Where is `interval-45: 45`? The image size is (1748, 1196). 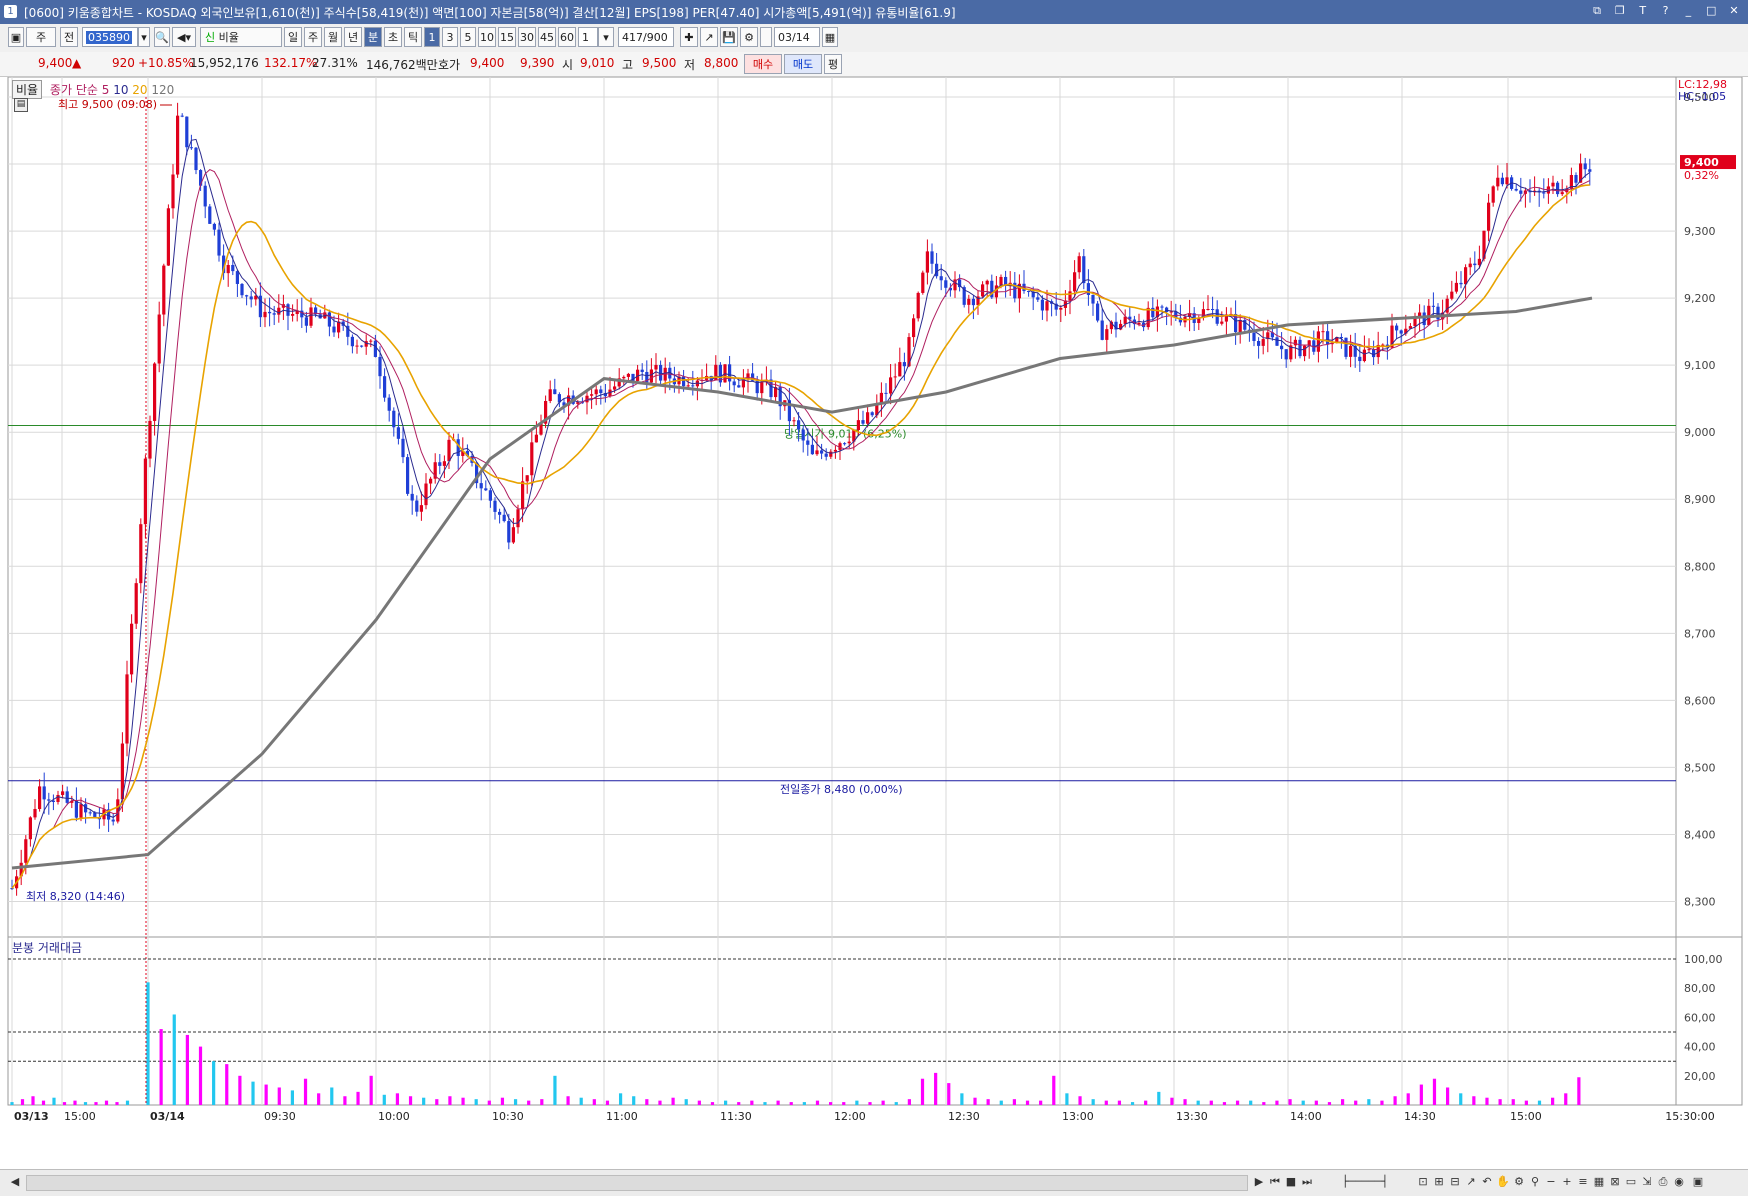 interval-45: 45 is located at coordinates (547, 37).